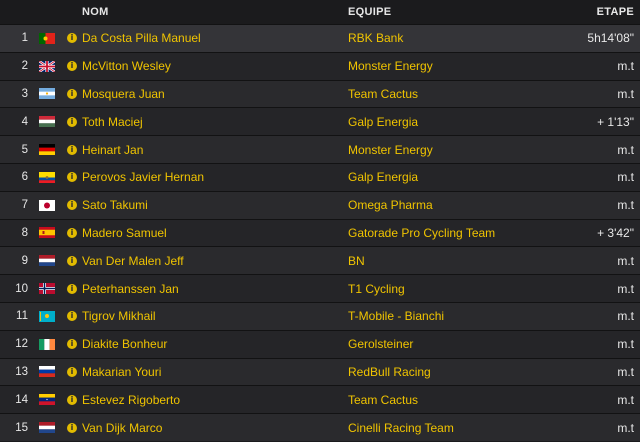 This screenshot has height=442, width=640. I want to click on rider-name: Van Der Malen Jeff, so click(133, 261).